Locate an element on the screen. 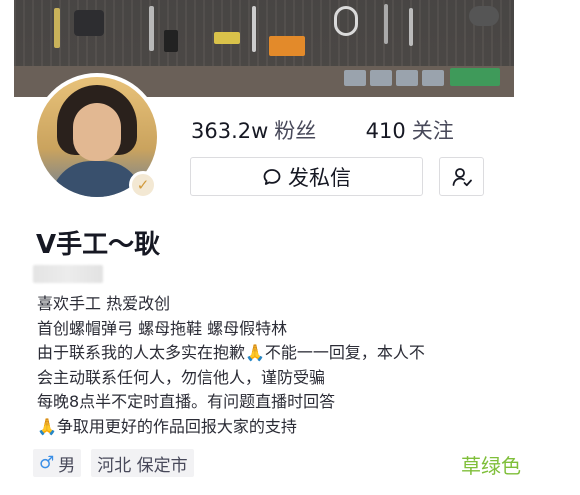 Image resolution: width=580 pixels, height=495 pixels. follow-button is located at coordinates (461, 176).